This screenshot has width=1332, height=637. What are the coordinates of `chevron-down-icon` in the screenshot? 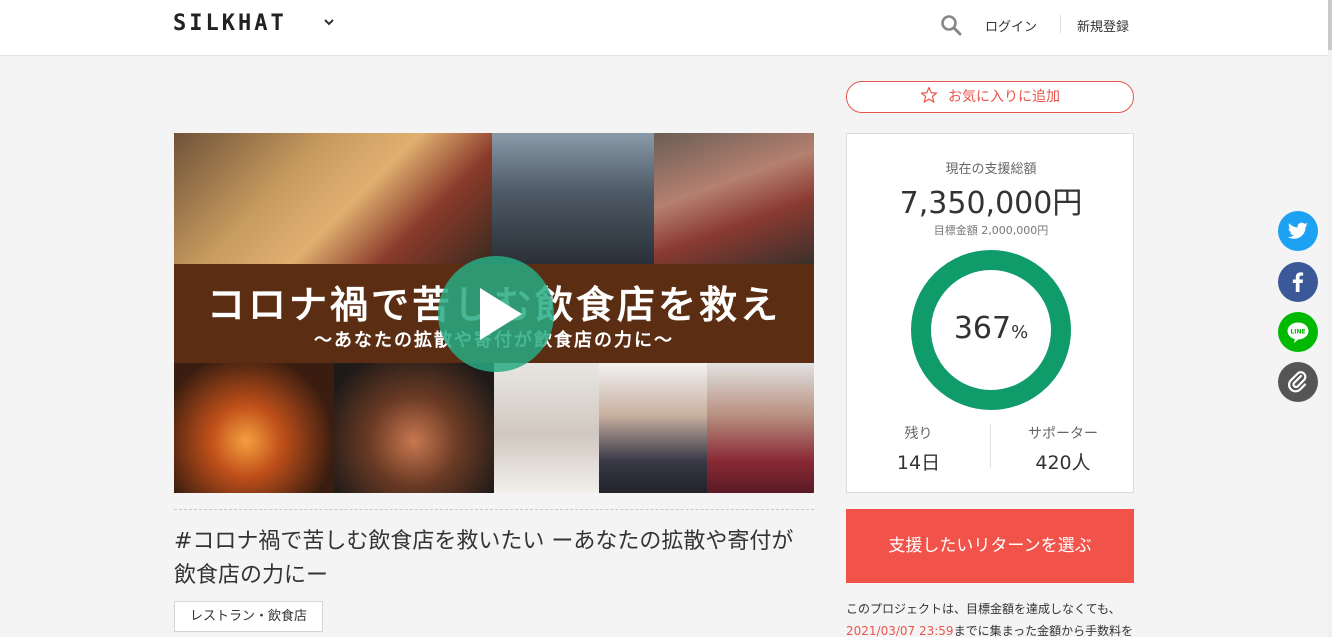 It's located at (329, 22).